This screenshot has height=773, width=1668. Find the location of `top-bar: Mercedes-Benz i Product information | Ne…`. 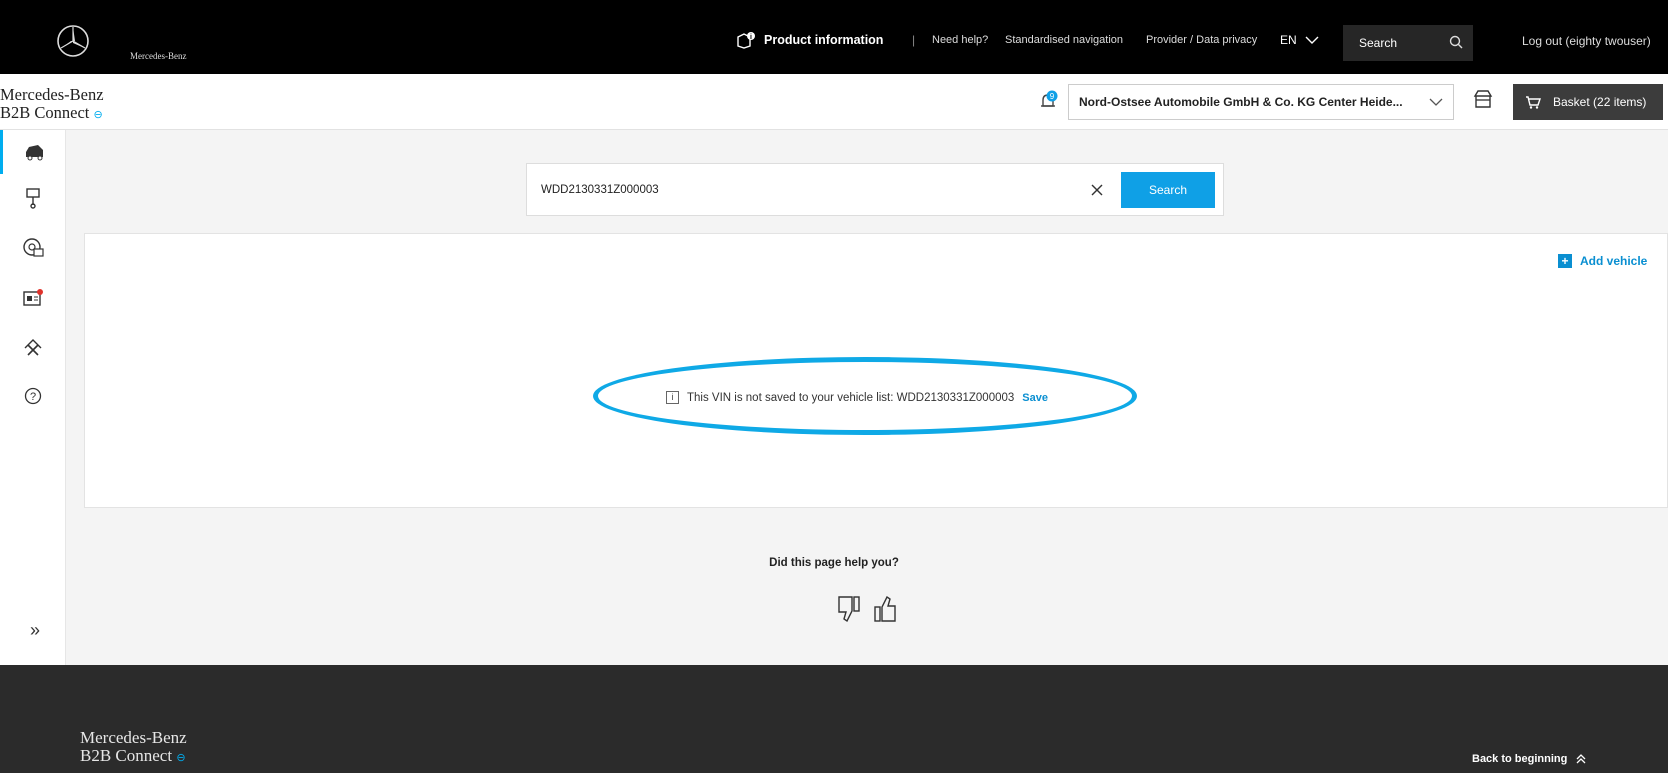

top-bar: Mercedes-Benz i Product information | Ne… is located at coordinates (834, 37).